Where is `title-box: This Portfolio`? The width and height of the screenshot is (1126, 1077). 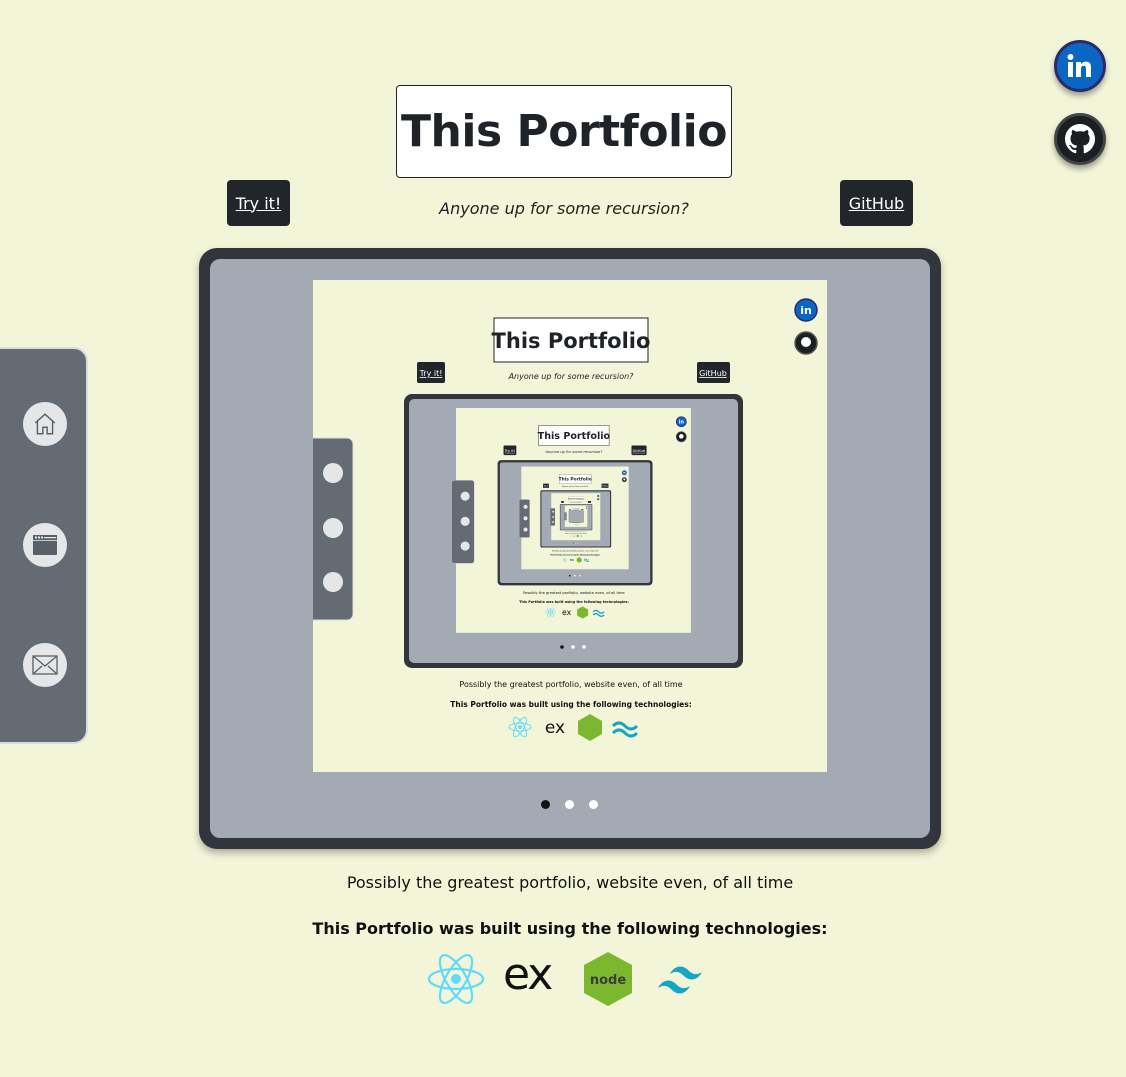
title-box: This Portfolio is located at coordinates (564, 131).